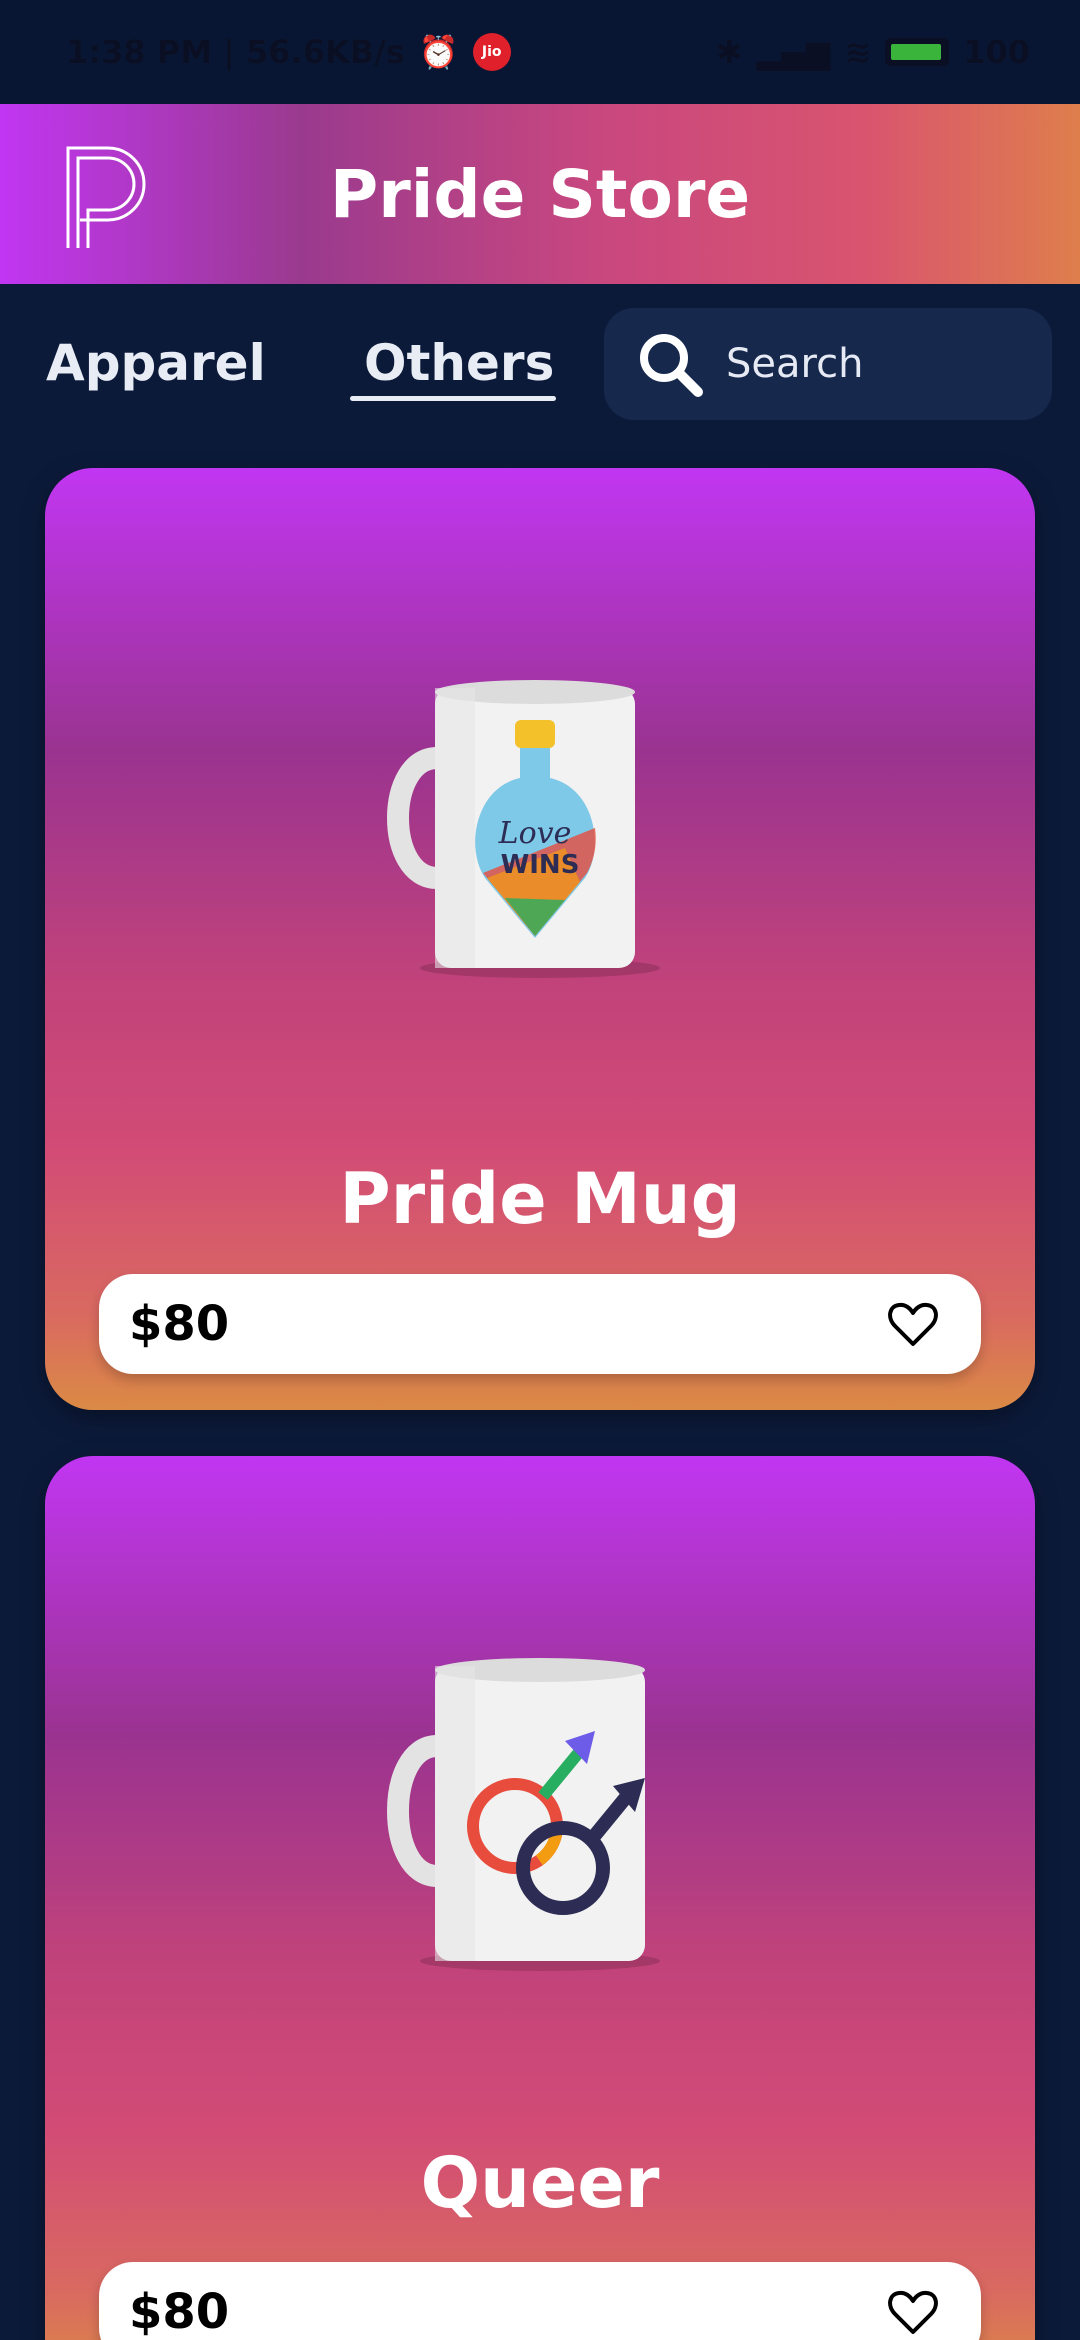 The width and height of the screenshot is (1080, 2340). Describe the element at coordinates (858, 52) in the screenshot. I see `wifi-icon: ≋` at that location.